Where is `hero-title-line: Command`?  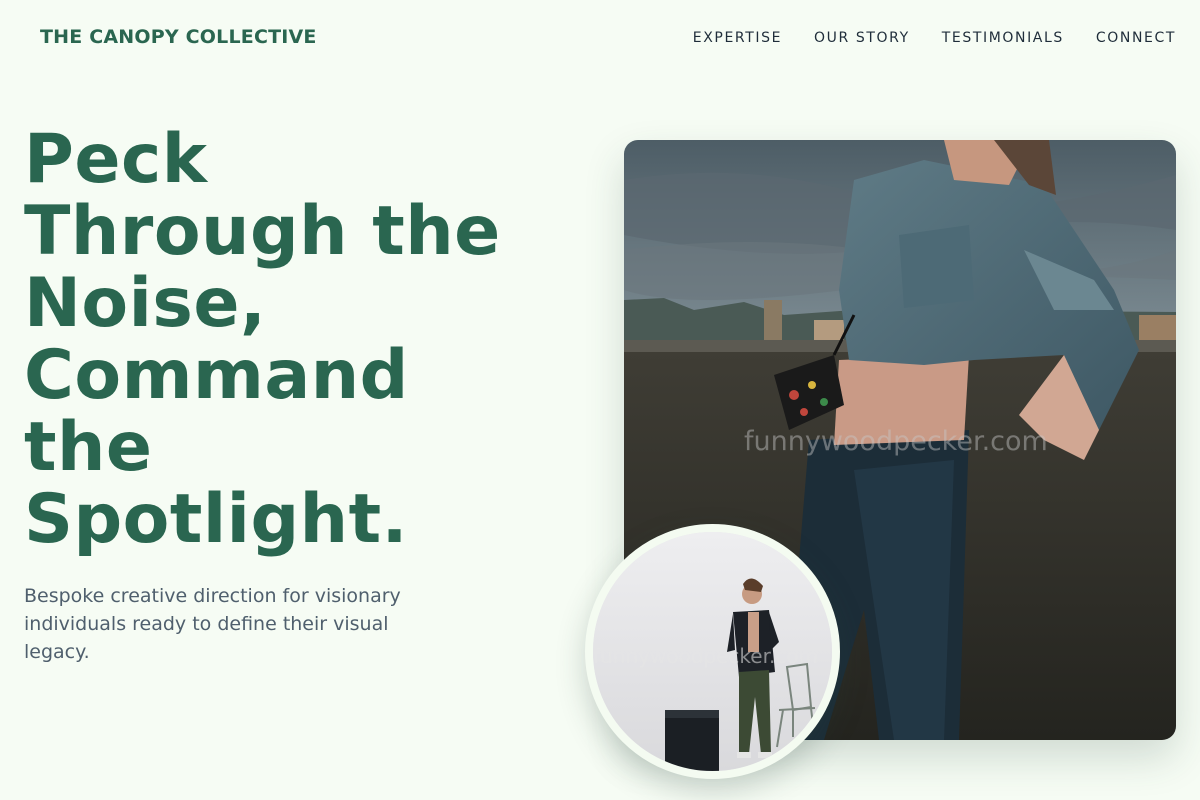
hero-title-line: Command is located at coordinates (216, 375).